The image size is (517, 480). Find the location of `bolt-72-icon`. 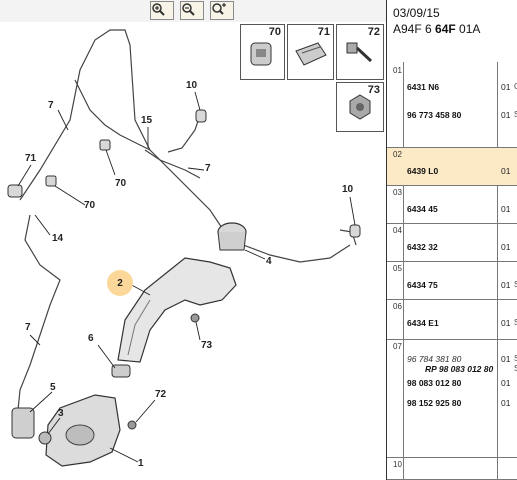

bolt-72-icon is located at coordinates (359, 52).